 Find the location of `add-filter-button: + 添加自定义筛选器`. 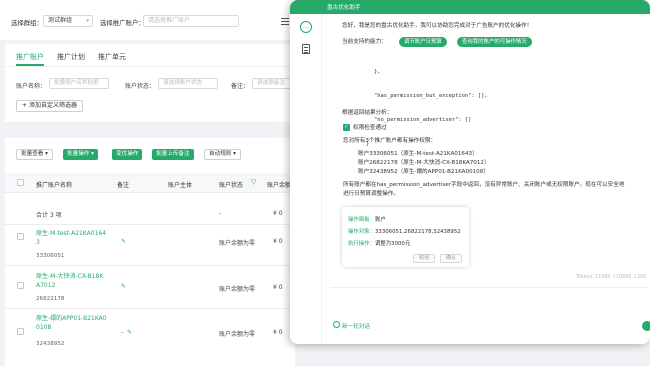

add-filter-button: + 添加自定义筛选器 is located at coordinates (49, 106).